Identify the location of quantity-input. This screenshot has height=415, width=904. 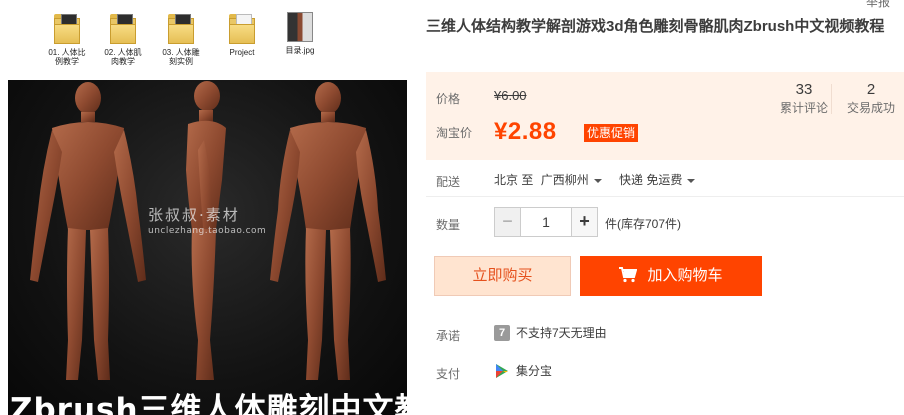
(546, 222).